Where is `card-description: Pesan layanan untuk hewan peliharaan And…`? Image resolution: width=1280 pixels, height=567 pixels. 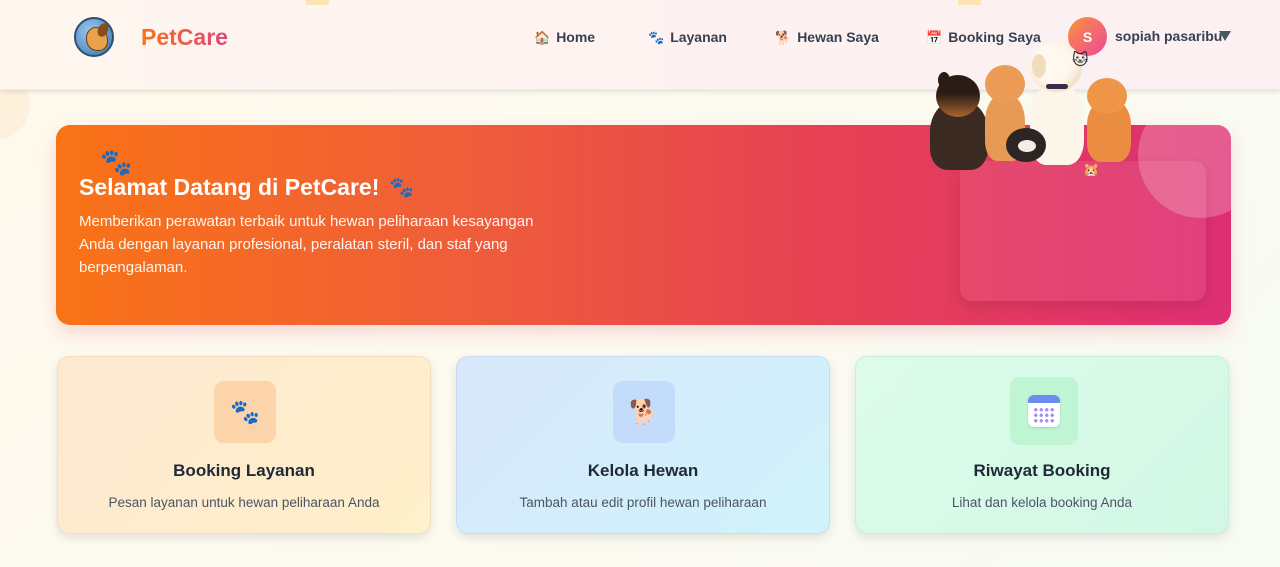
card-description: Pesan layanan untuk hewan peliharaan And… is located at coordinates (244, 502).